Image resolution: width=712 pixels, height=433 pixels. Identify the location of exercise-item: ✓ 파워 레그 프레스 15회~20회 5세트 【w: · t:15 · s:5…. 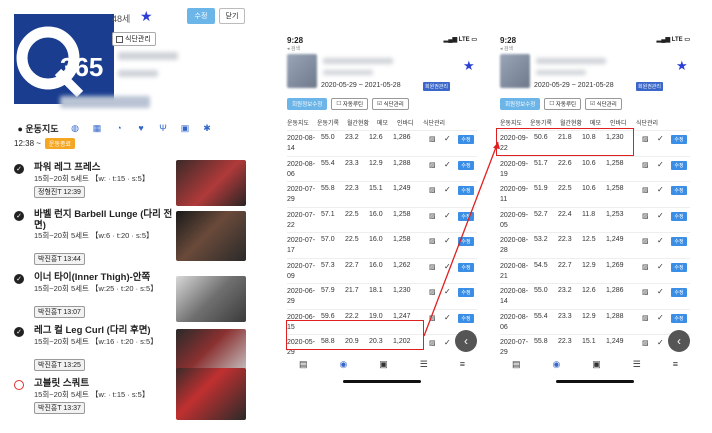
(130, 186).